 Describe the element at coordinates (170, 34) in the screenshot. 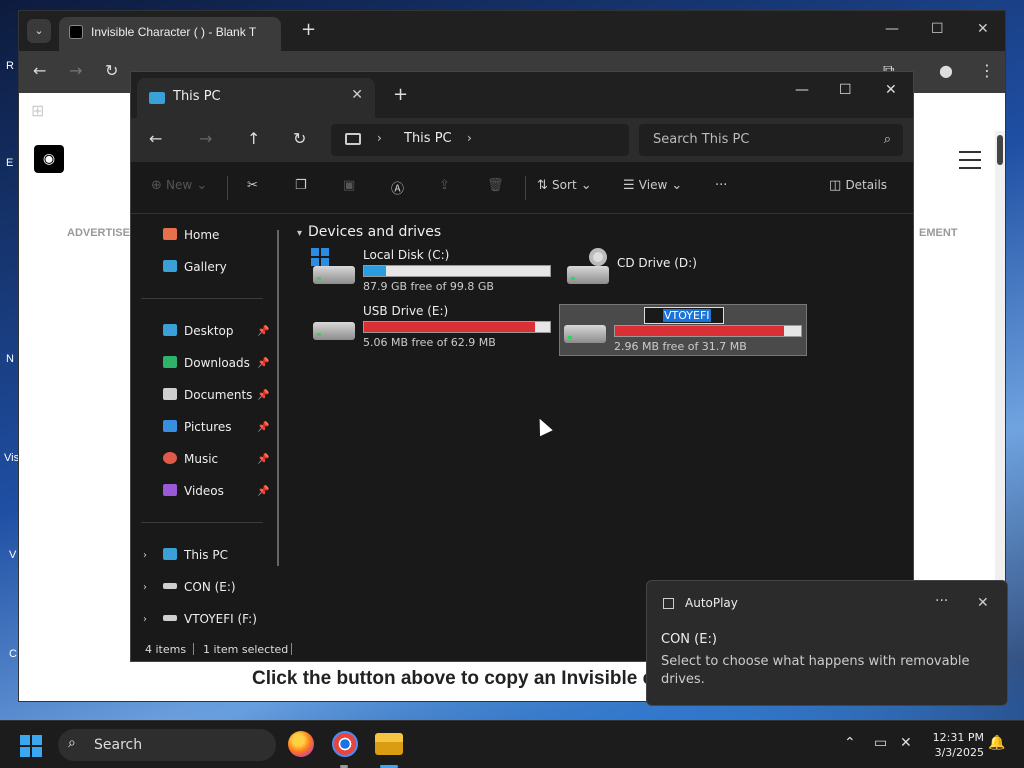

I see `browser-tab-active: Invisible Character ( ) - Blank T` at that location.